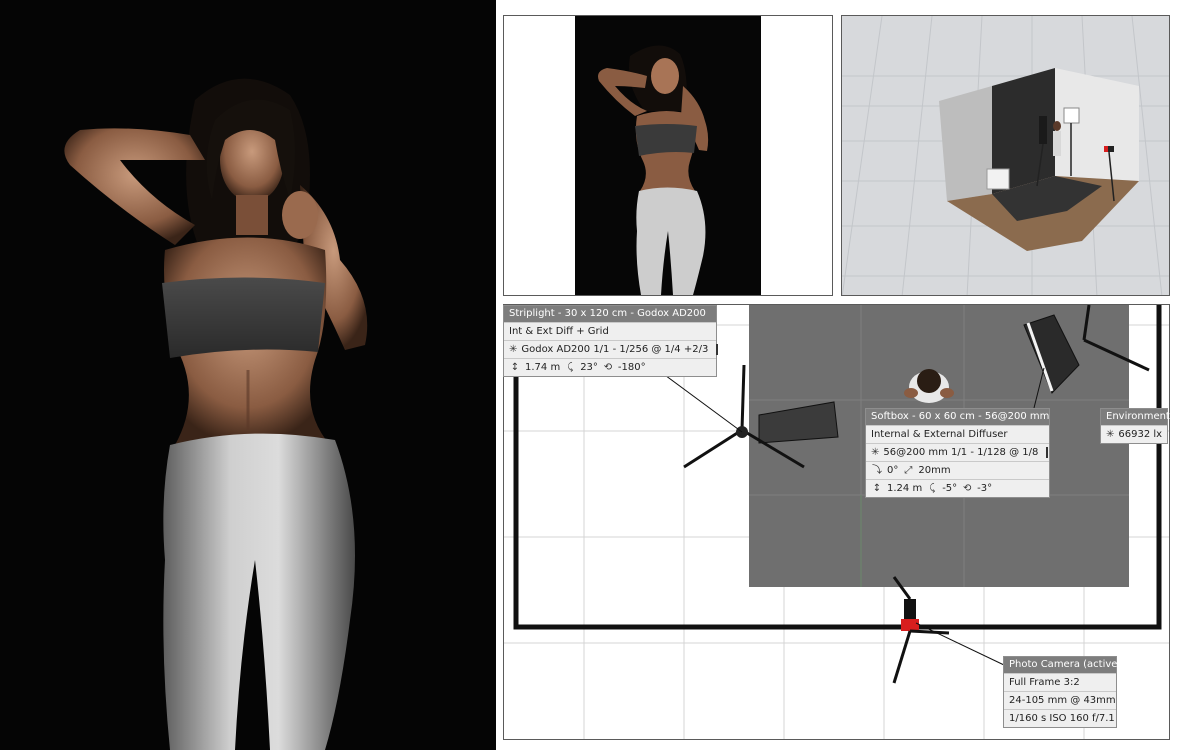 The height and width of the screenshot is (750, 1200). Describe the element at coordinates (653, 170) in the screenshot. I see `model-figure-small` at that location.